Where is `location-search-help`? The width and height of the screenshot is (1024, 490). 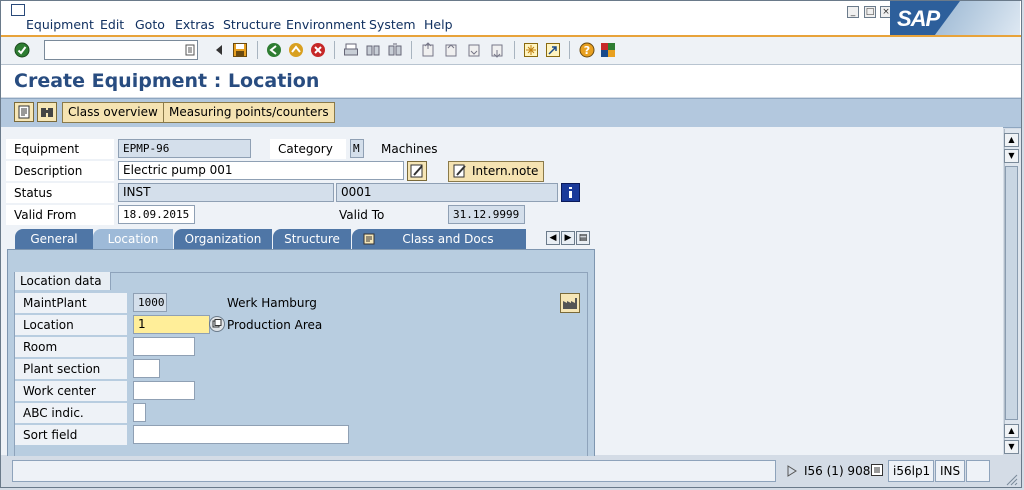
location-search-help is located at coordinates (217, 324).